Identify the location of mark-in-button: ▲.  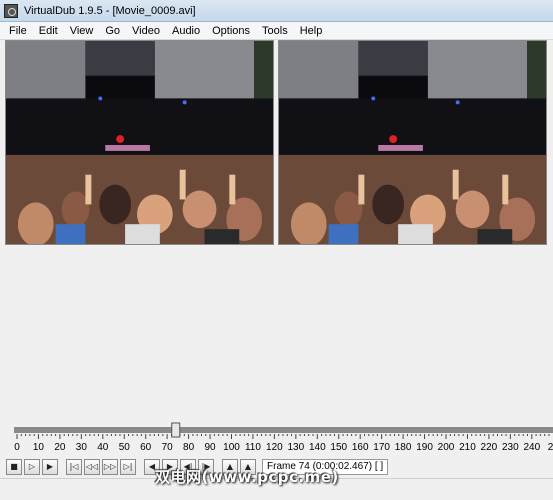
(230, 467).